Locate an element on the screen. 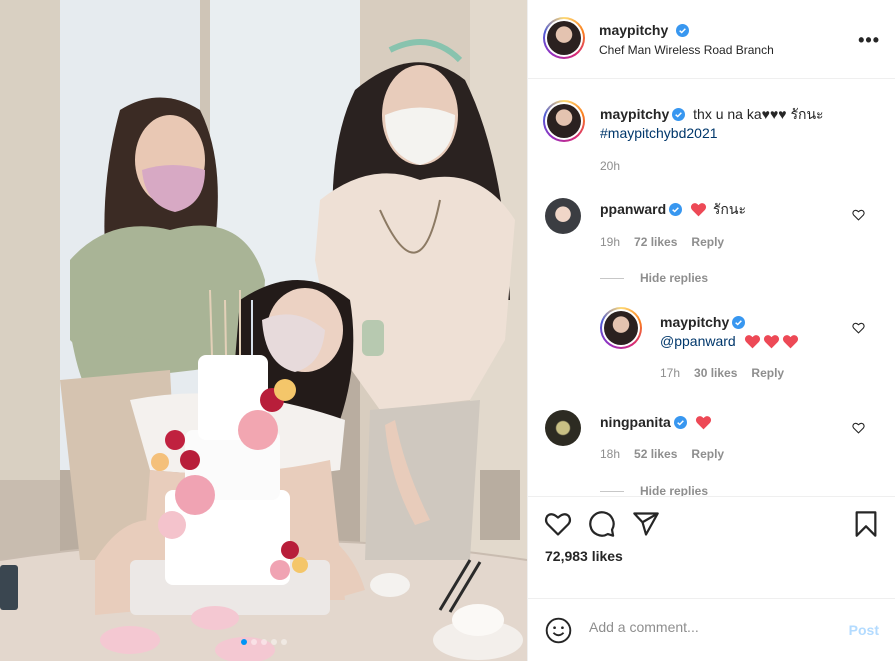 This screenshot has height=661, width=895. carousel-indicator is located at coordinates (263, 642).